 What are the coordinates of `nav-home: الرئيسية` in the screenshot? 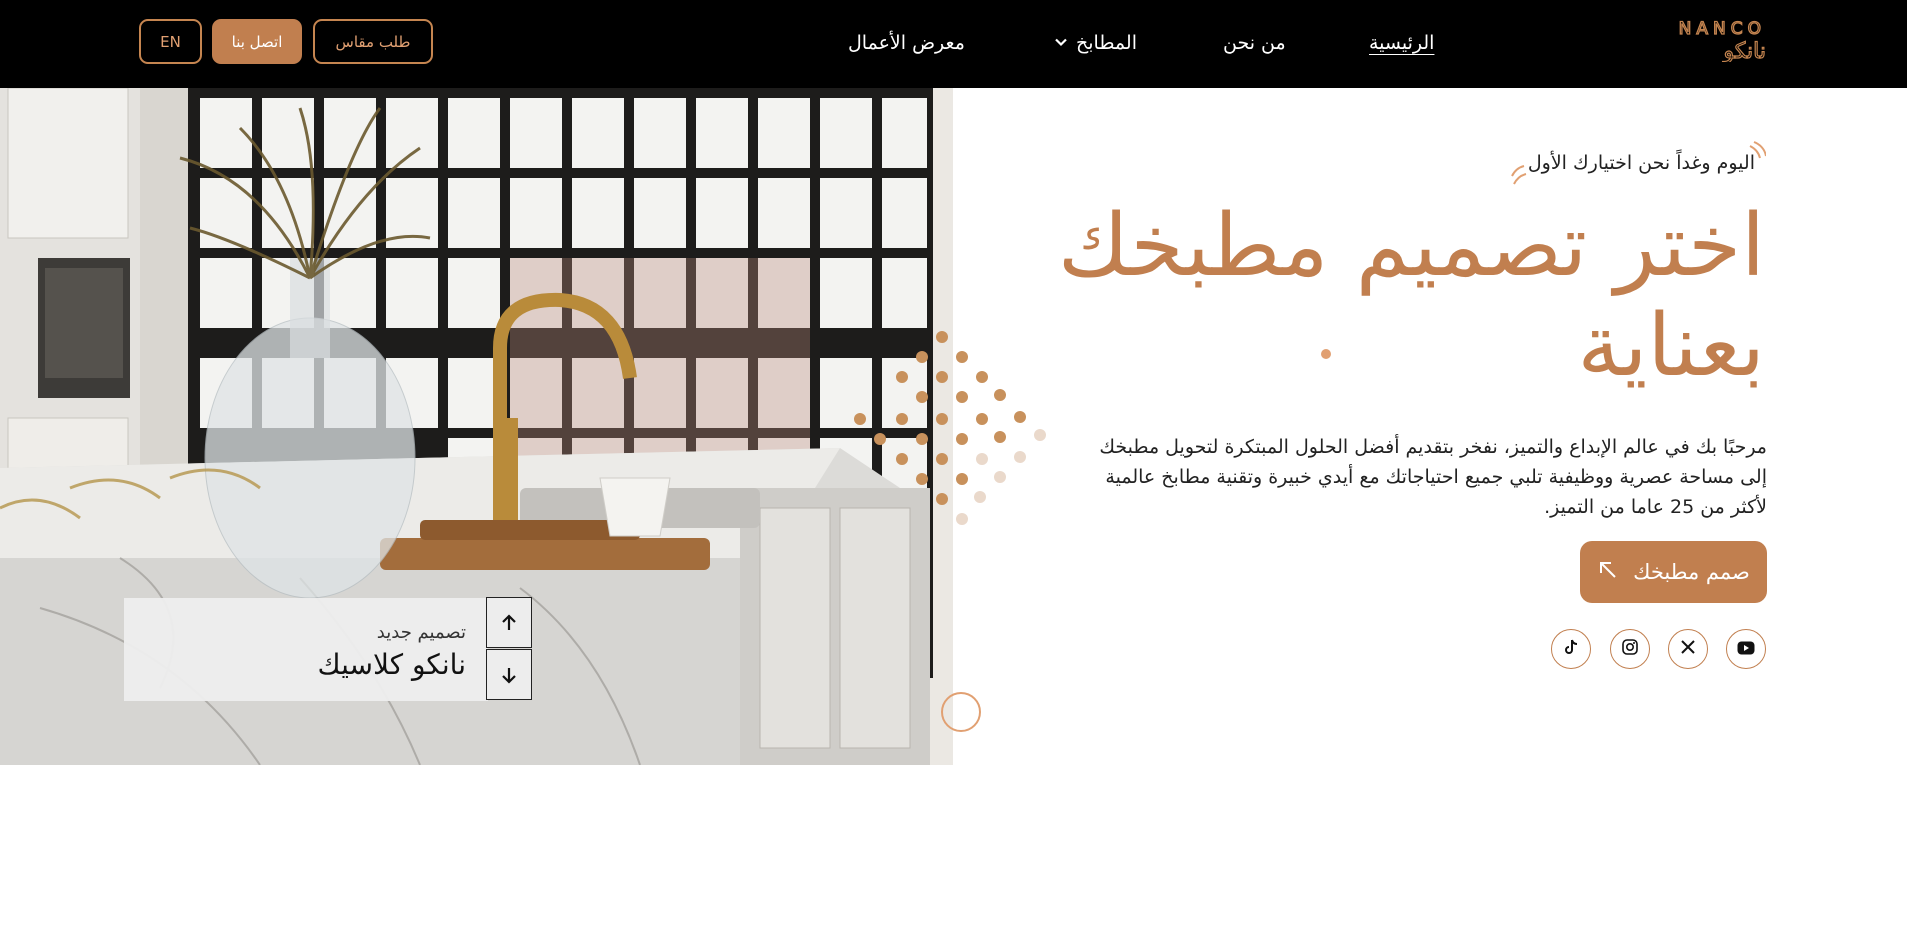 It's located at (1401, 43).